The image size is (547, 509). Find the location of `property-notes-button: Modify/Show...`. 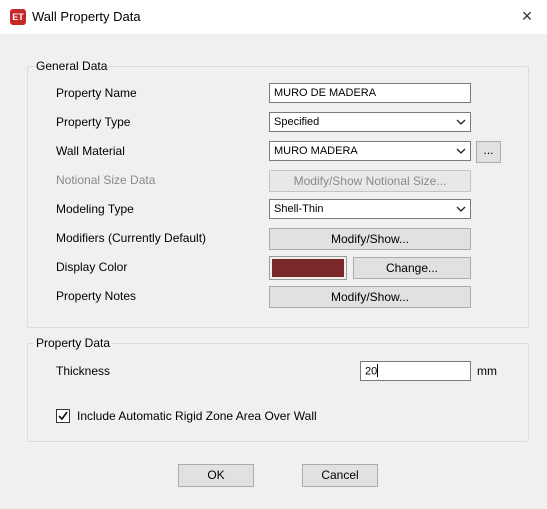

property-notes-button: Modify/Show... is located at coordinates (370, 297).